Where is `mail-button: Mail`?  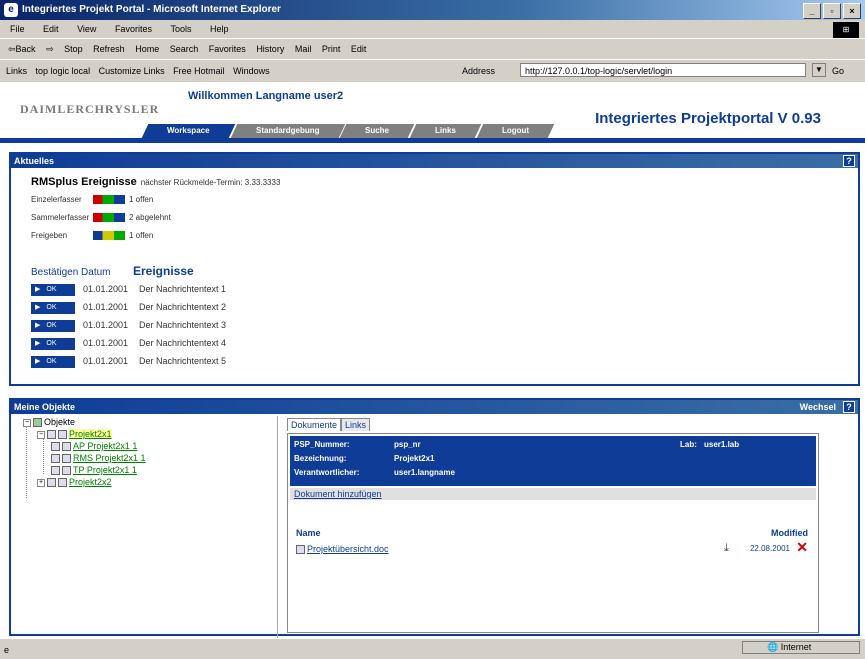
mail-button: Mail is located at coordinates (303, 49).